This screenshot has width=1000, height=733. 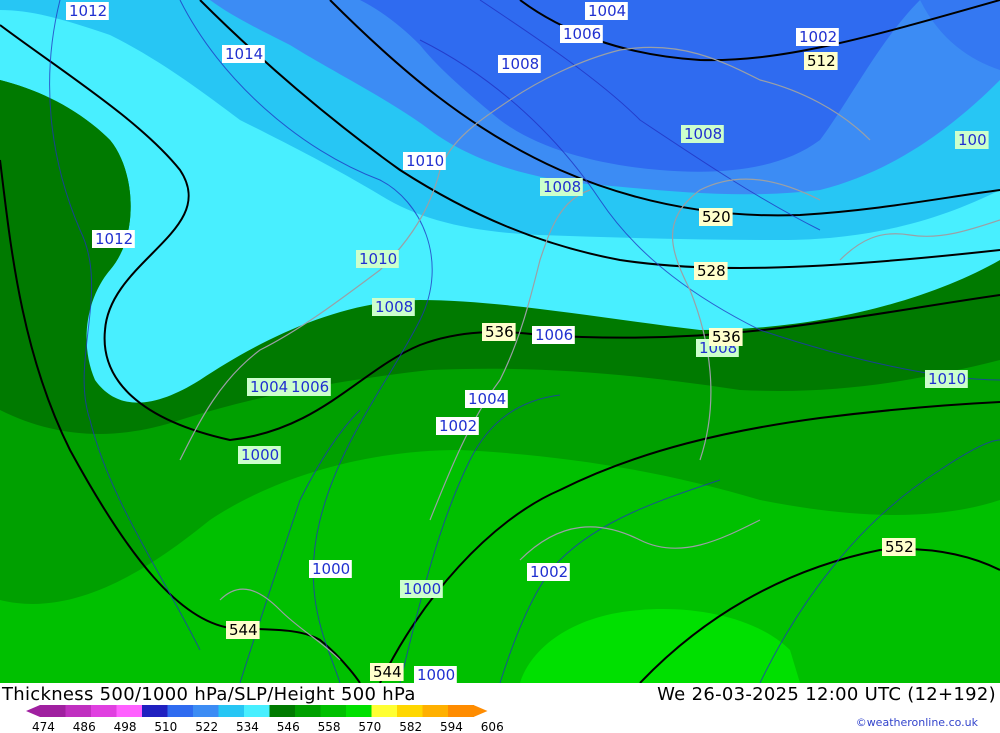 I want to click on slp-label: 100, so click(x=972, y=140).